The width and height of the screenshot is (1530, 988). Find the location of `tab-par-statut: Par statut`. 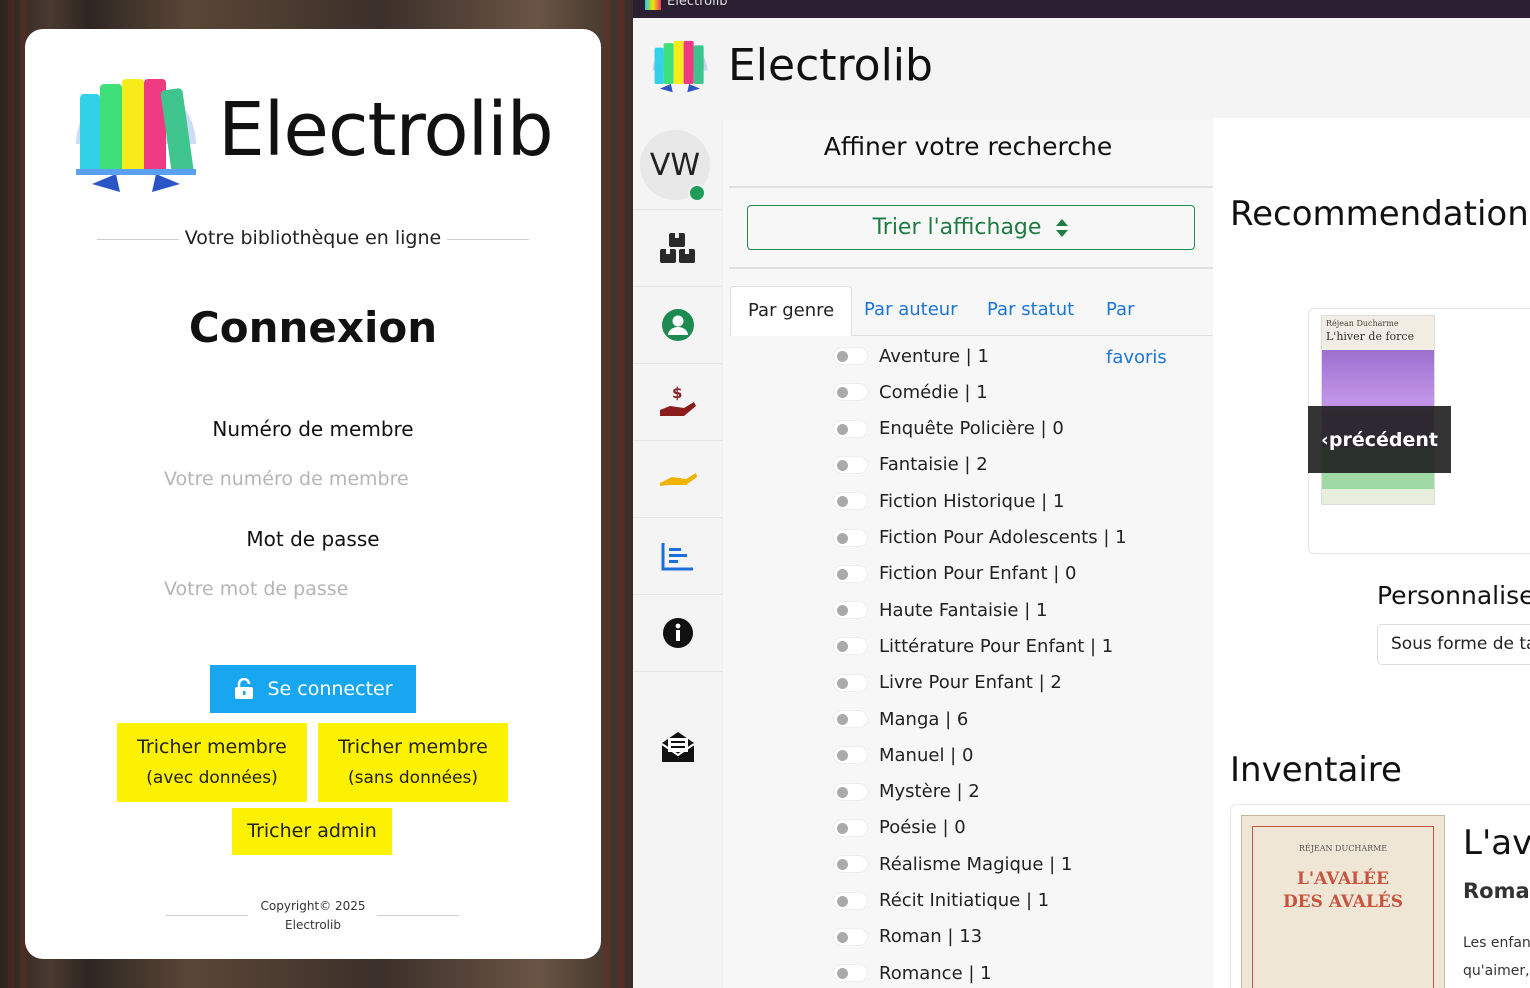

tab-par-statut: Par statut is located at coordinates (1030, 311).